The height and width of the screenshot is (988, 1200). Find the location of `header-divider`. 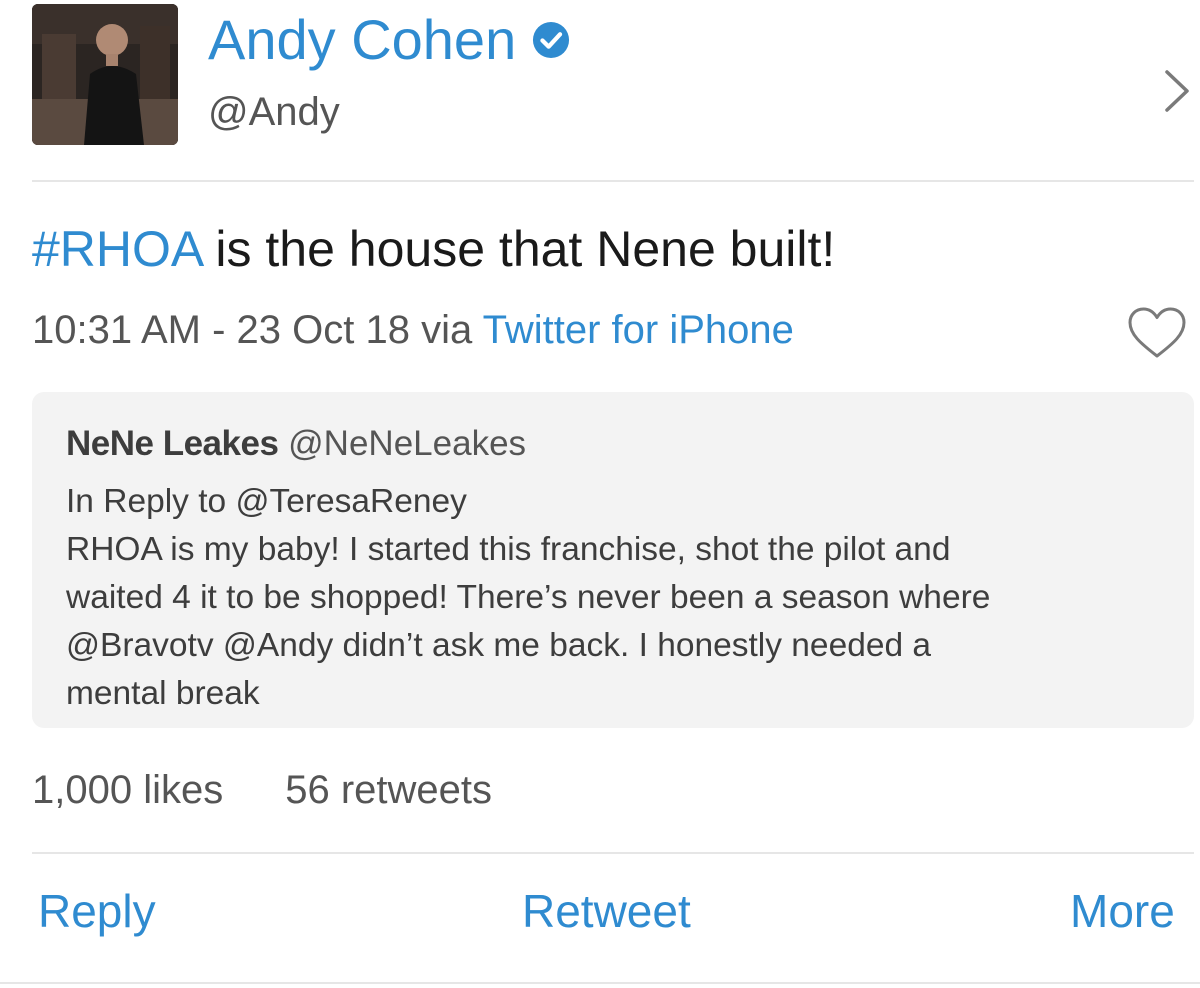

header-divider is located at coordinates (613, 181).